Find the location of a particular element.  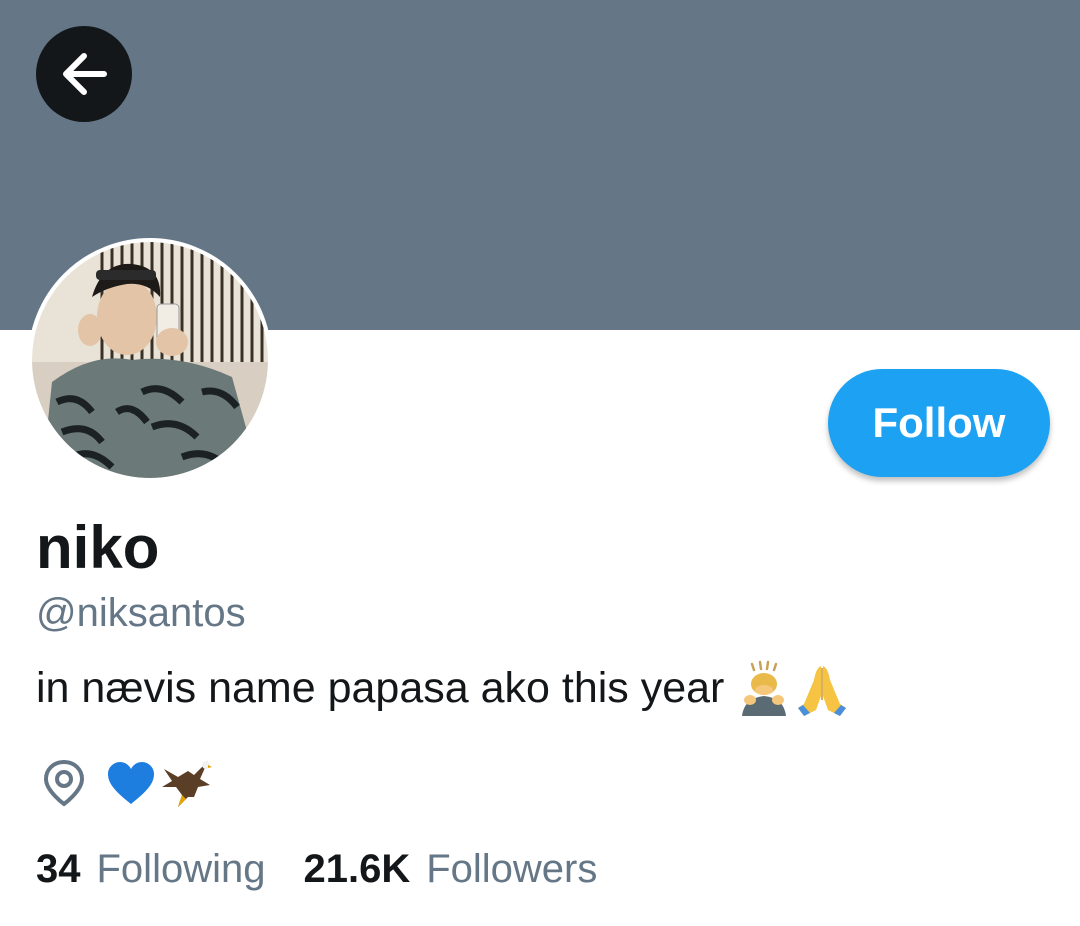

followers-label: Followers is located at coordinates (512, 868).